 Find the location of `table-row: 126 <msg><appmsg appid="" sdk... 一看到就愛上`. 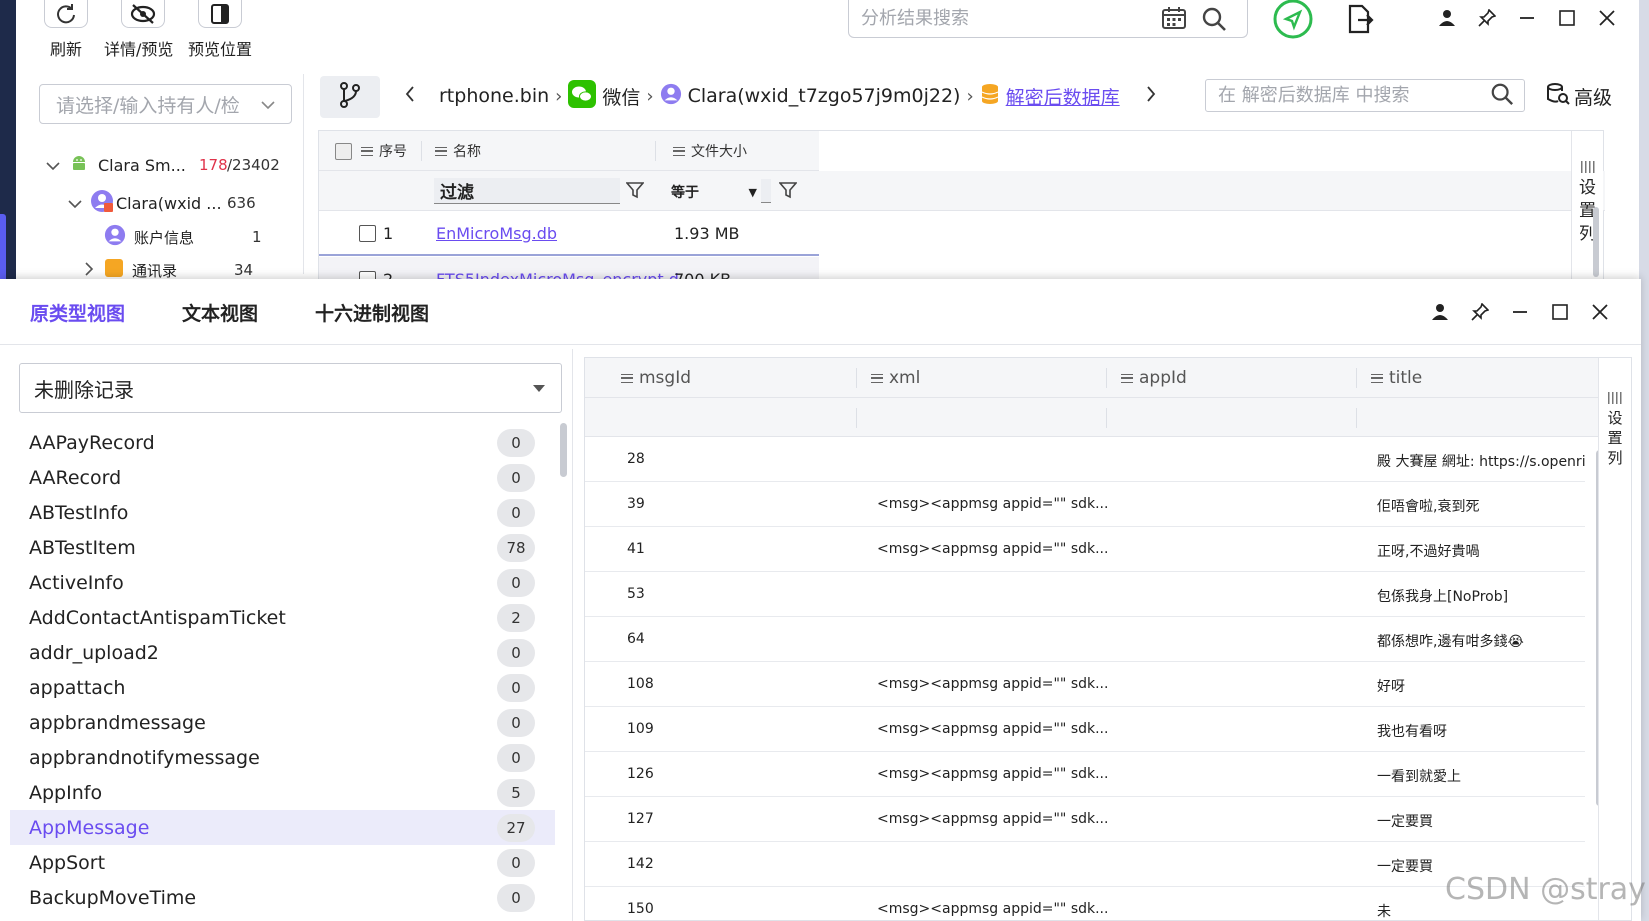

table-row: 126 <msg><appmsg appid="" sdk... 一看到就愛上 is located at coordinates (1085, 774).